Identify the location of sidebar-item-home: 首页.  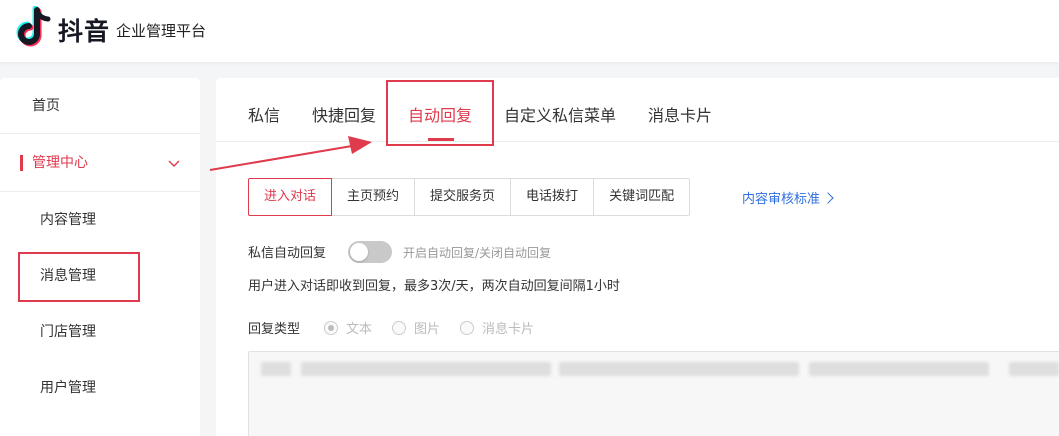
(100, 106).